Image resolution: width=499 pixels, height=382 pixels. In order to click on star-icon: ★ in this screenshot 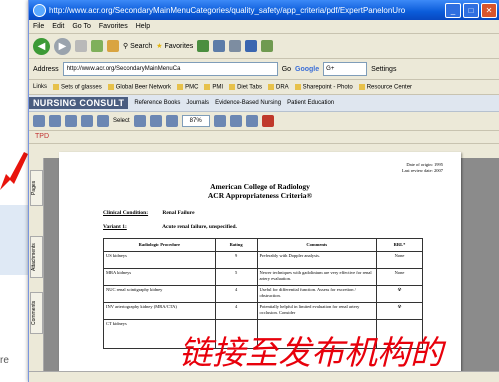, I will do `click(159, 46)`.